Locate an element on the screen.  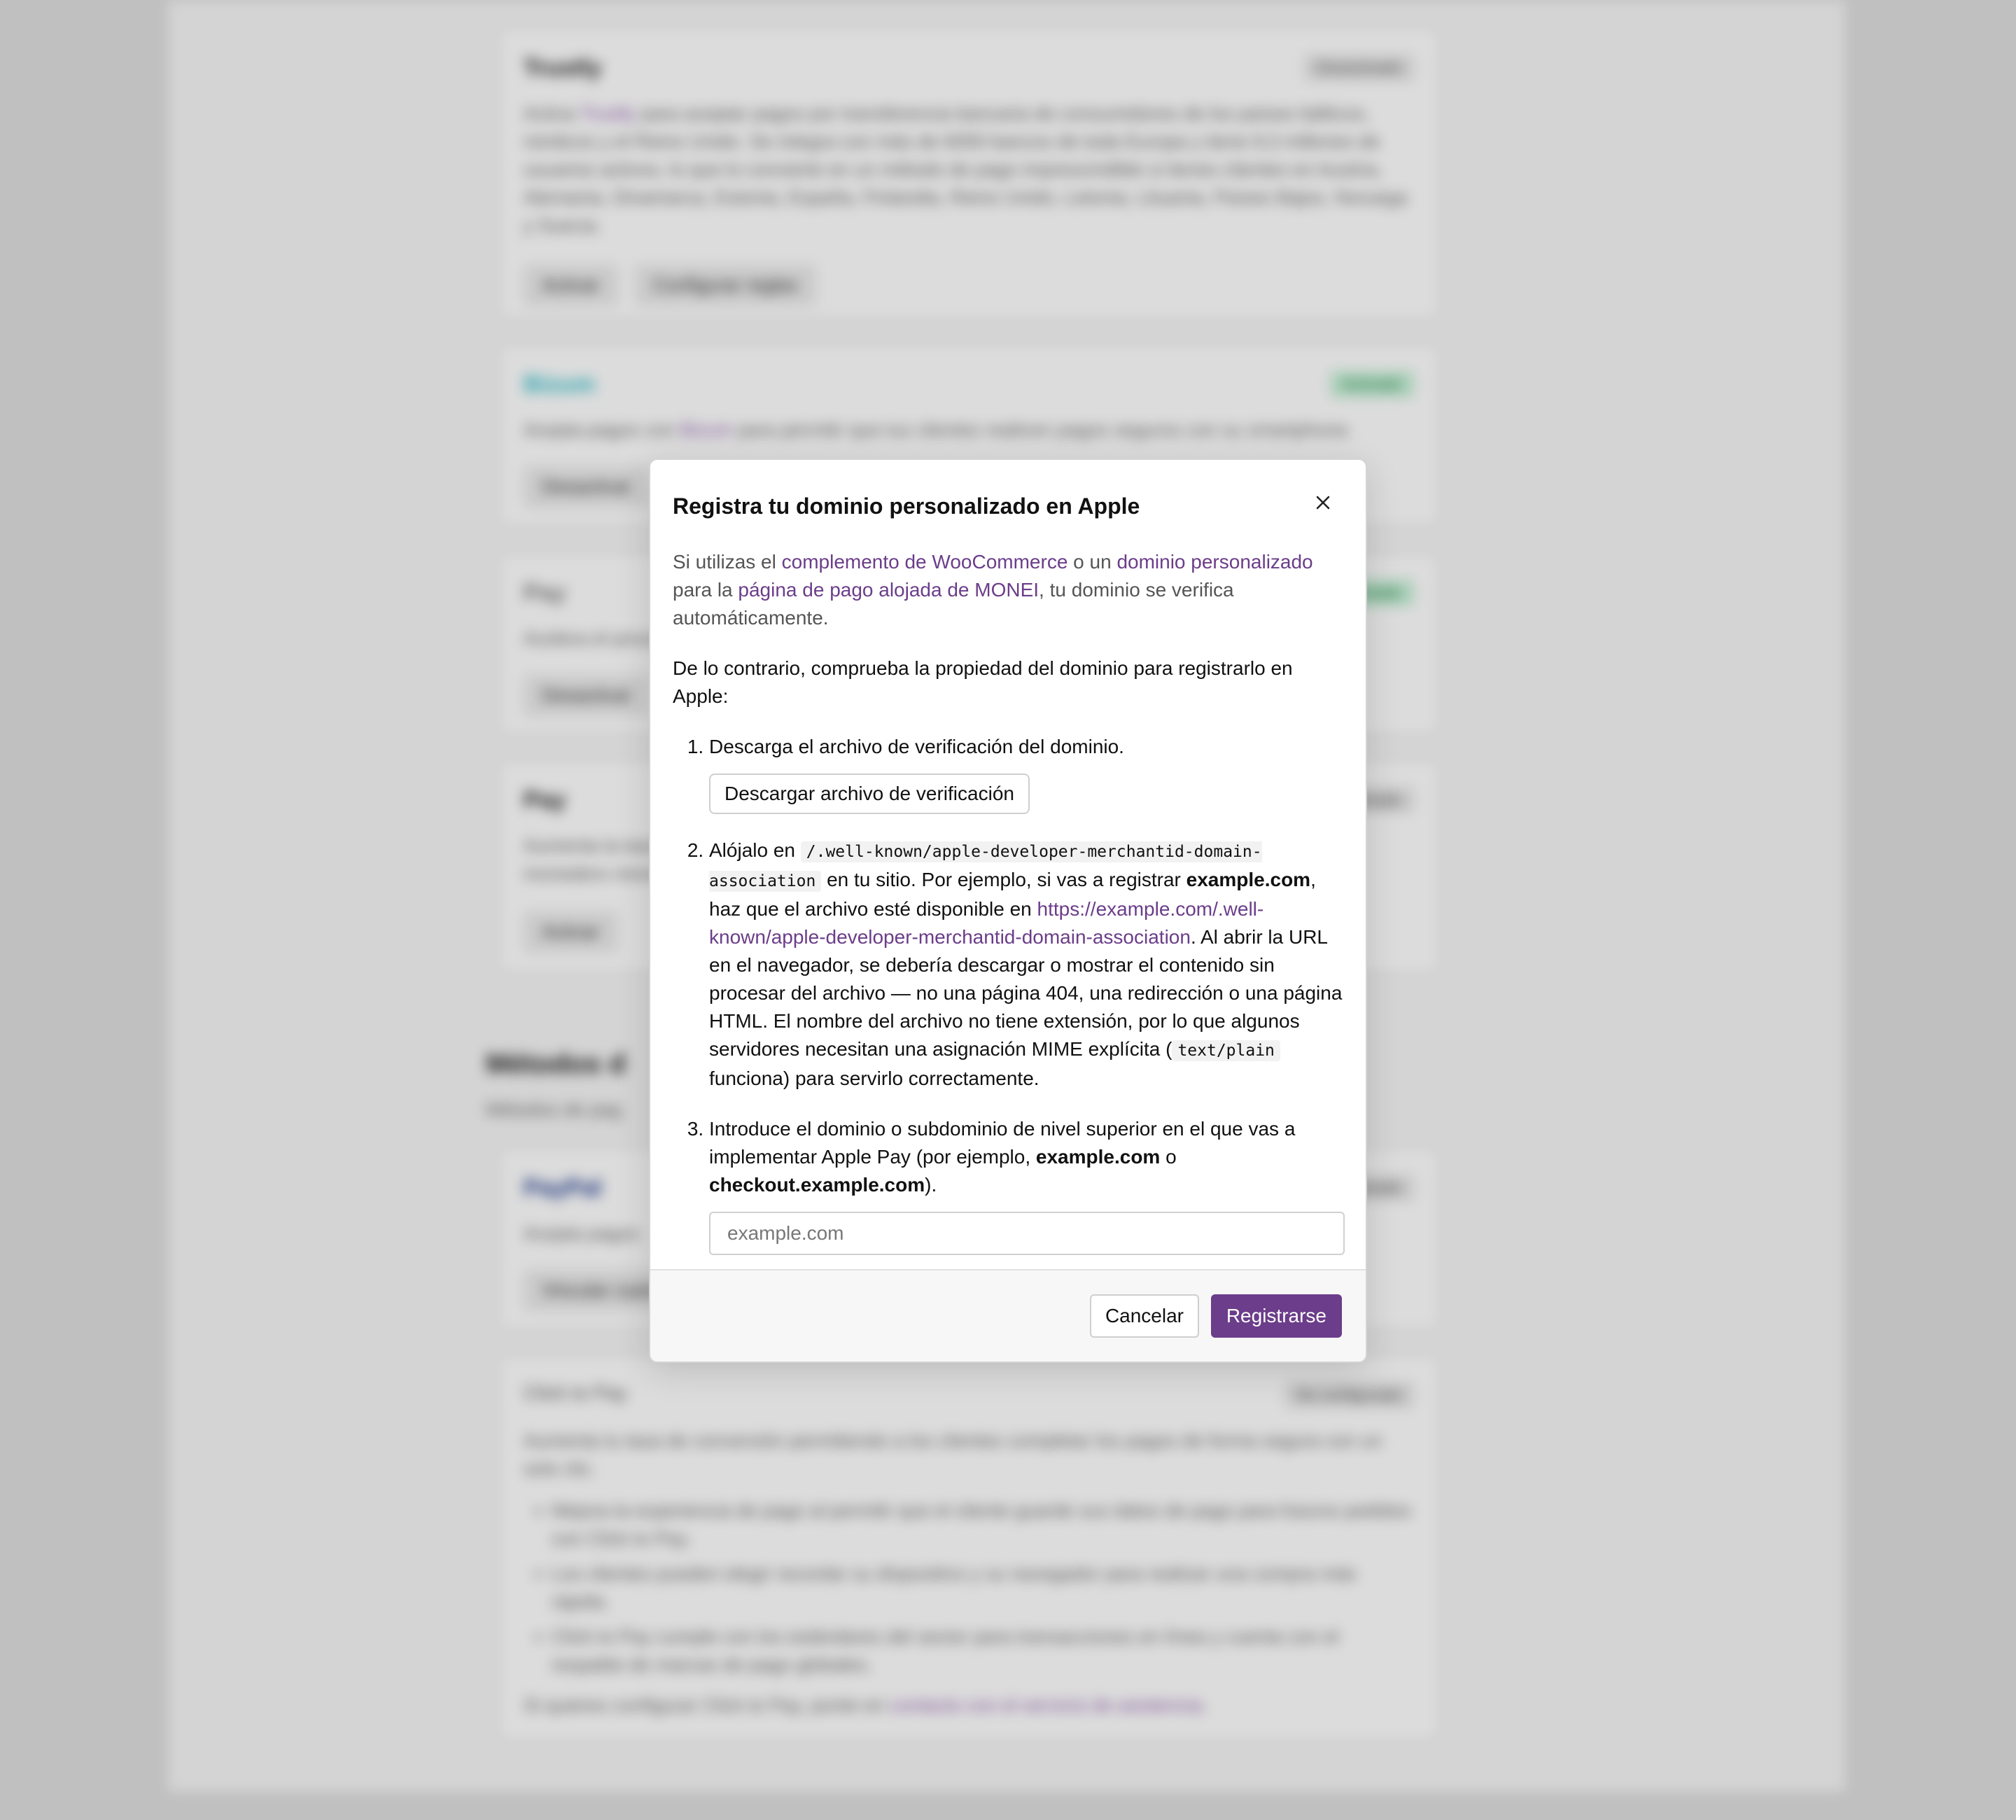
dialog-footer: Cancelar Registrarse is located at coordinates (1008, 1315).